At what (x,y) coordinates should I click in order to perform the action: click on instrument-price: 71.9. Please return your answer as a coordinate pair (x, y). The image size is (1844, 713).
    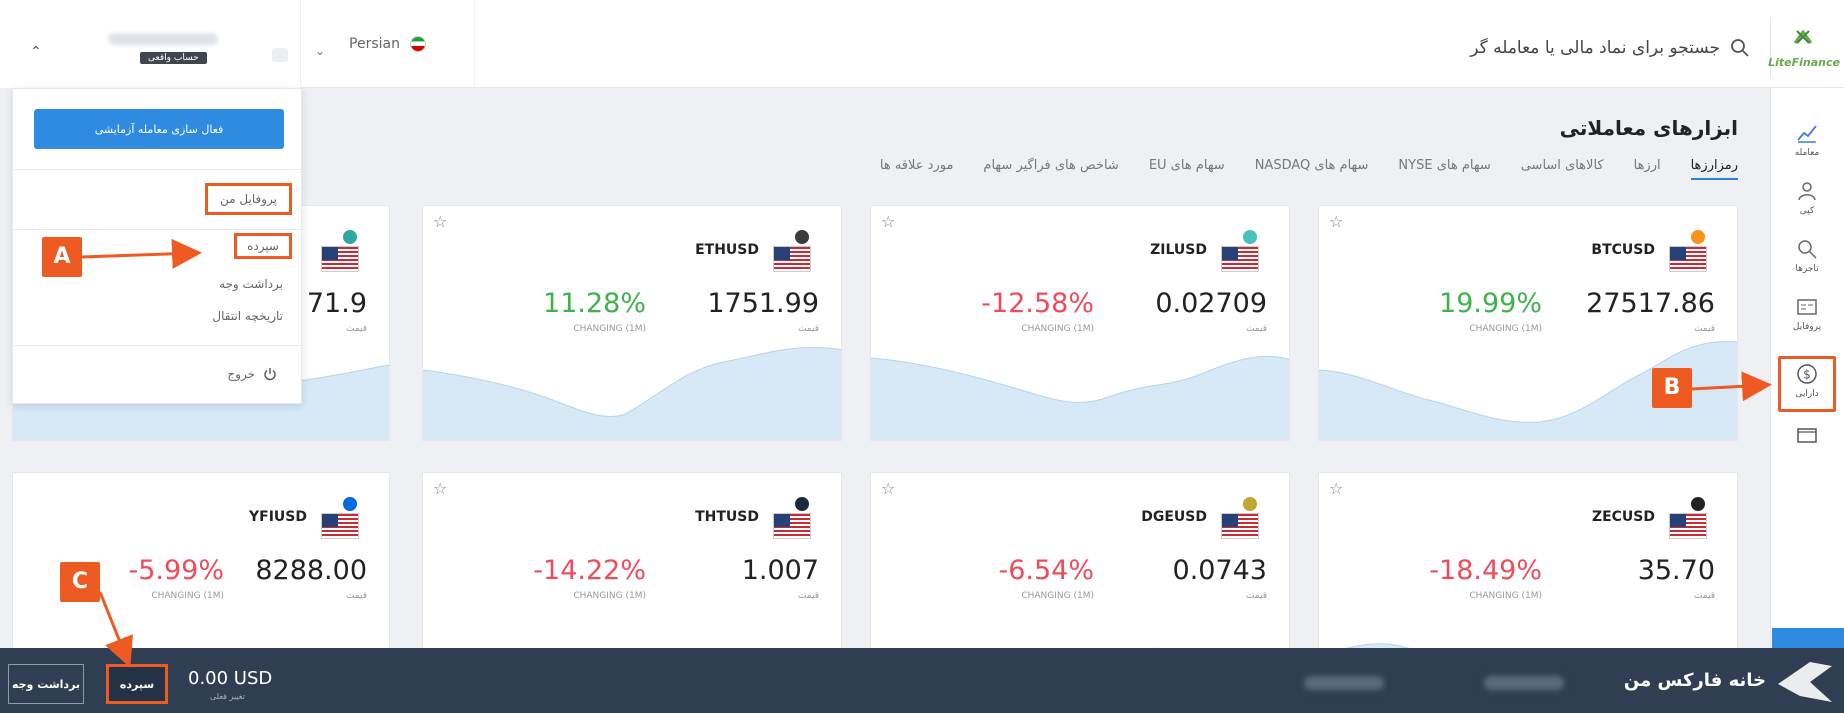
    Looking at the image, I should click on (336, 303).